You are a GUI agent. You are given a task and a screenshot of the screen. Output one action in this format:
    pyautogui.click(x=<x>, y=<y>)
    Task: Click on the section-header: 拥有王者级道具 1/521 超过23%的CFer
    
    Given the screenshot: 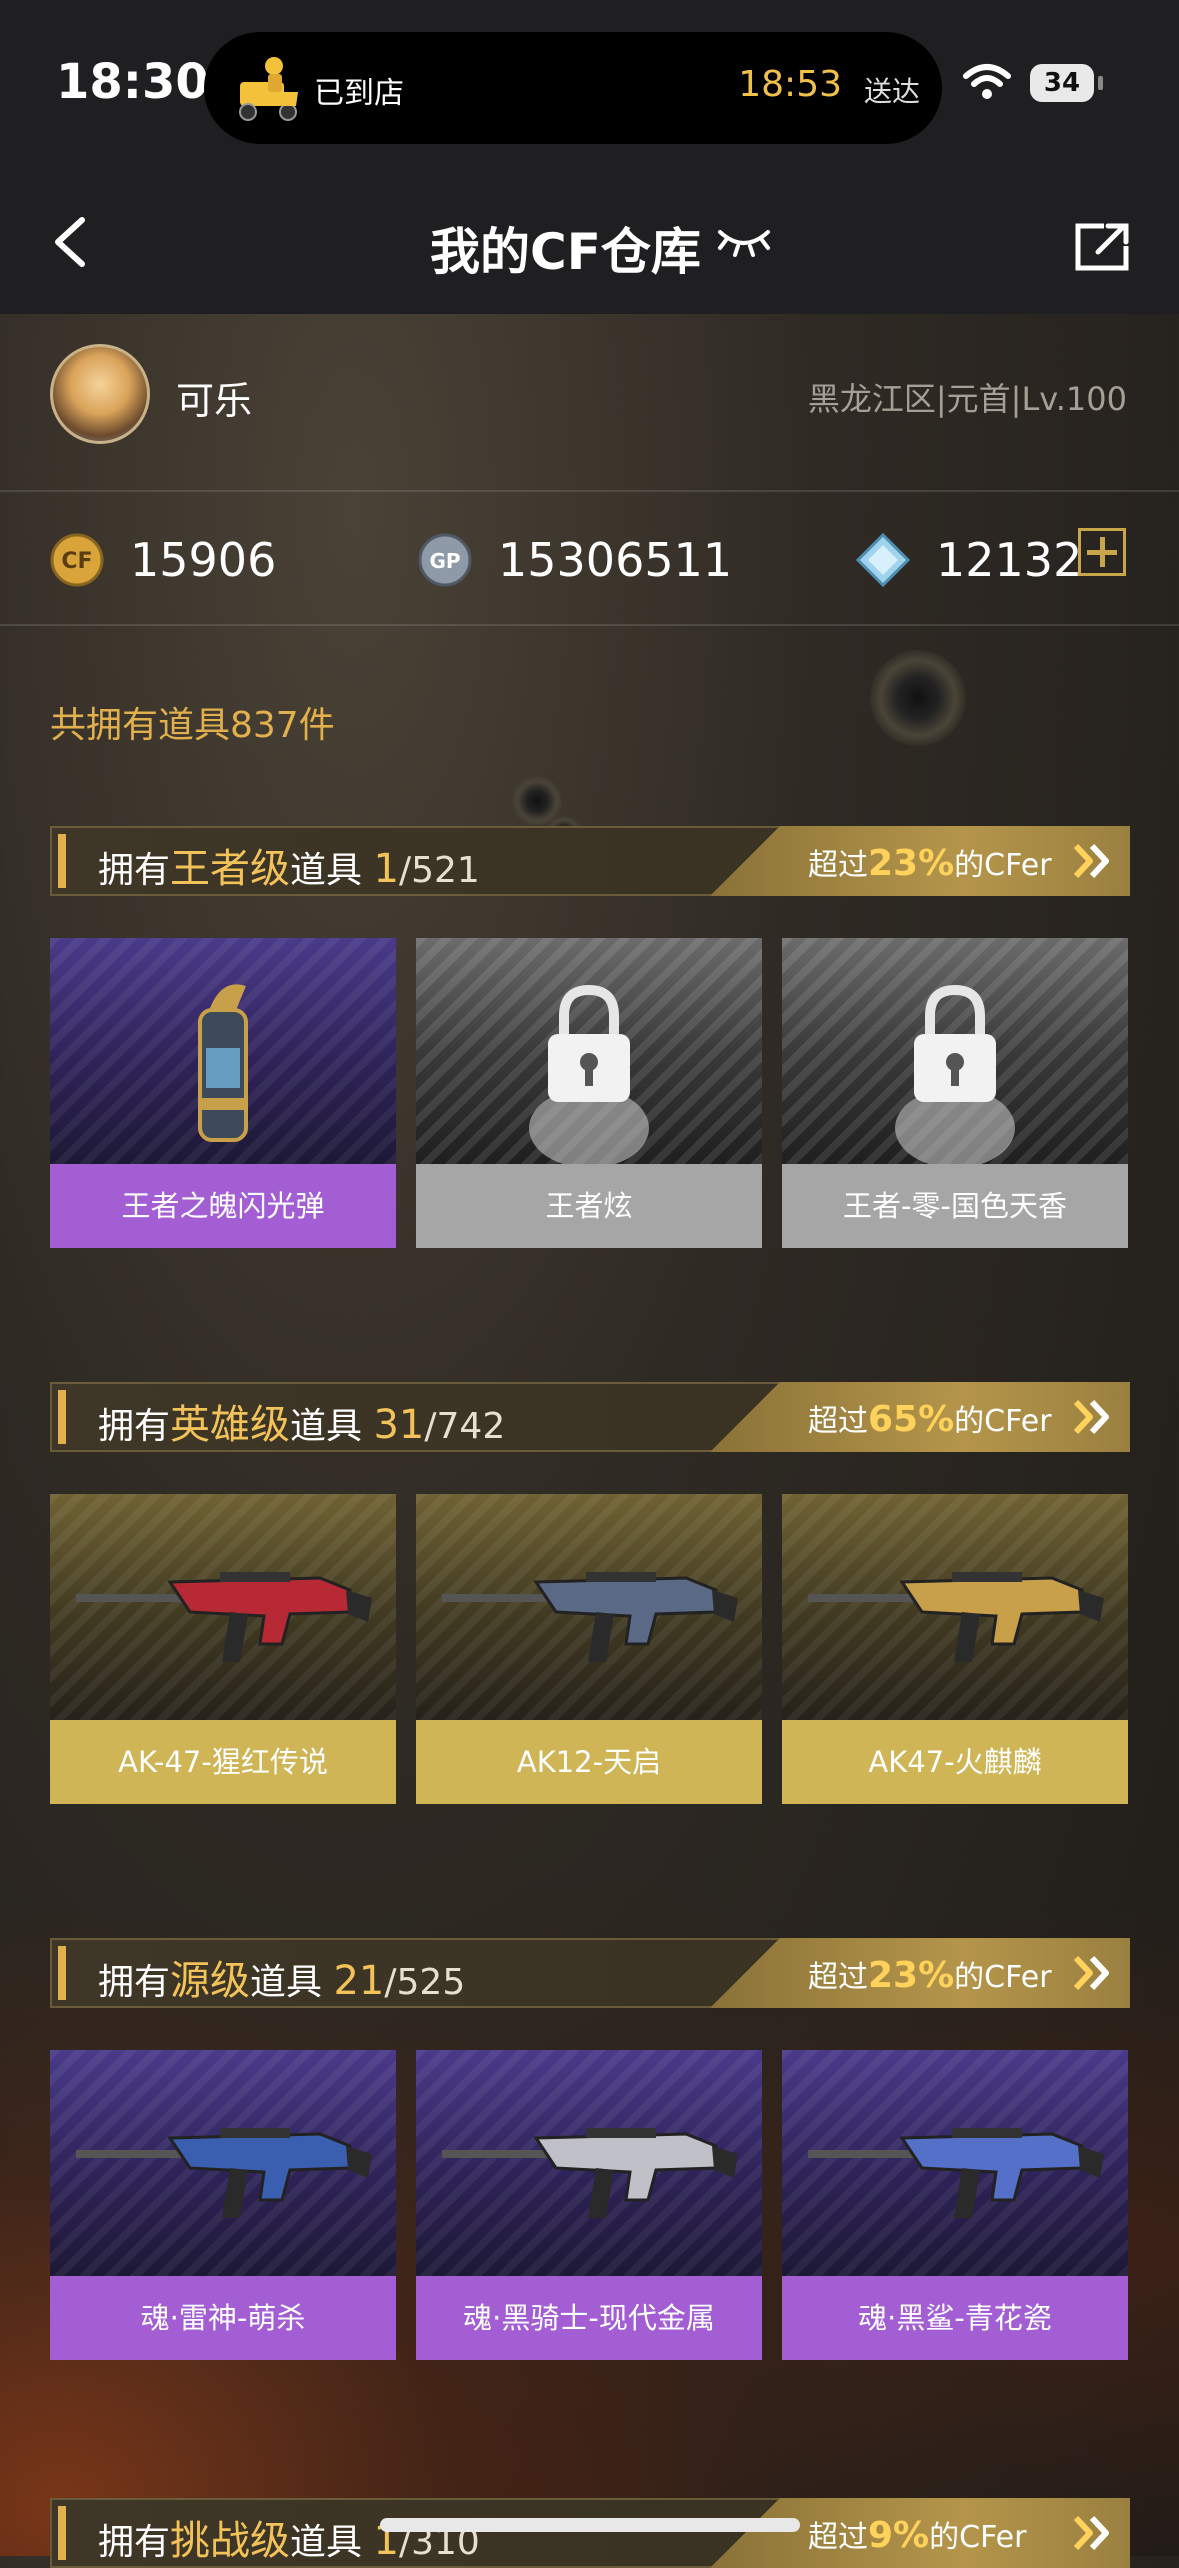 What is the action you would take?
    pyautogui.click(x=590, y=861)
    